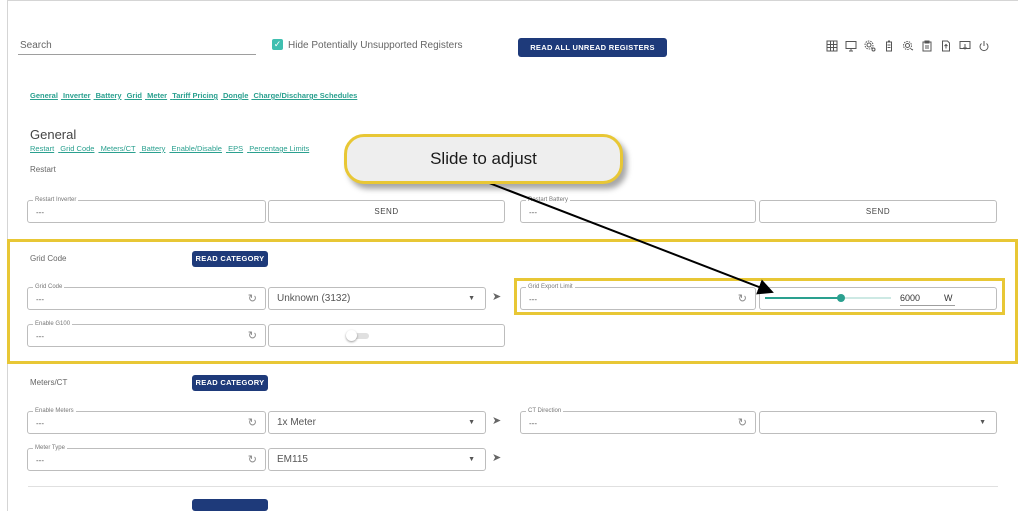  Describe the element at coordinates (483, 159) in the screenshot. I see `slide-to-adjust-callout: Slide to adjust` at that location.